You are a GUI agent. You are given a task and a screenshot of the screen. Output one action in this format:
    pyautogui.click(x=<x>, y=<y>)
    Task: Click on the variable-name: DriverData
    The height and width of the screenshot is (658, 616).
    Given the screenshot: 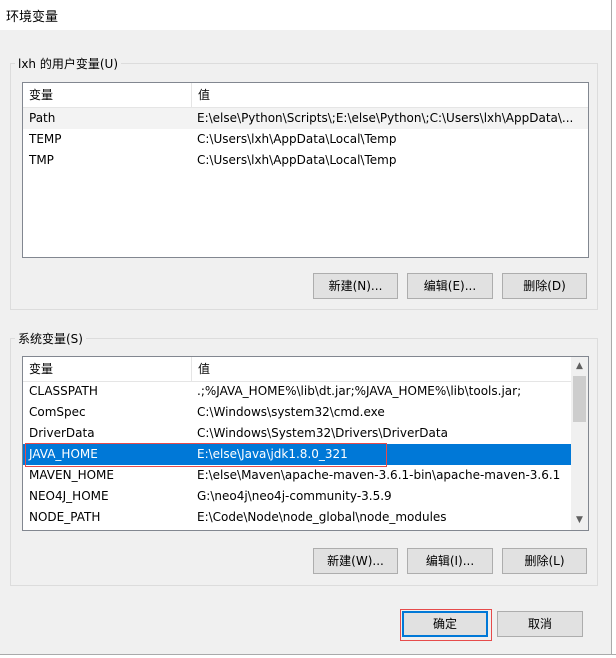 What is the action you would take?
    pyautogui.click(x=62, y=433)
    